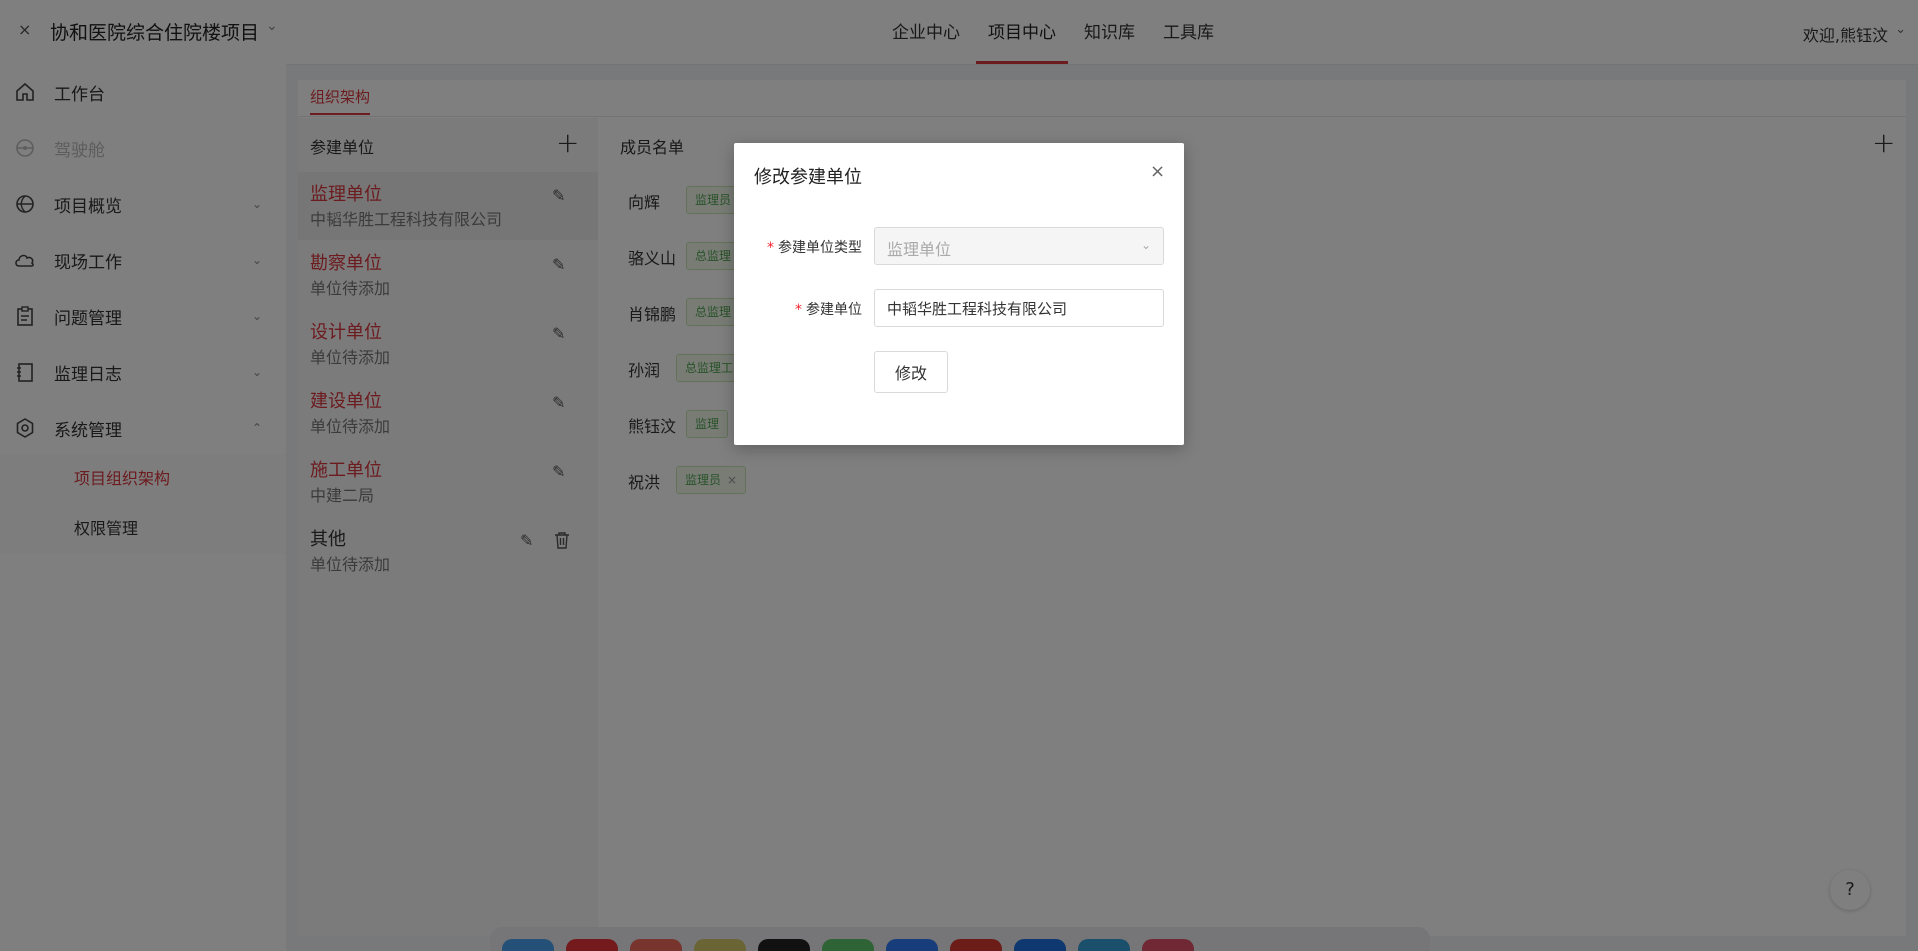 The height and width of the screenshot is (951, 1918). Describe the element at coordinates (1019, 246) in the screenshot. I see `unit-type-select: 监理单位 ⌄` at that location.